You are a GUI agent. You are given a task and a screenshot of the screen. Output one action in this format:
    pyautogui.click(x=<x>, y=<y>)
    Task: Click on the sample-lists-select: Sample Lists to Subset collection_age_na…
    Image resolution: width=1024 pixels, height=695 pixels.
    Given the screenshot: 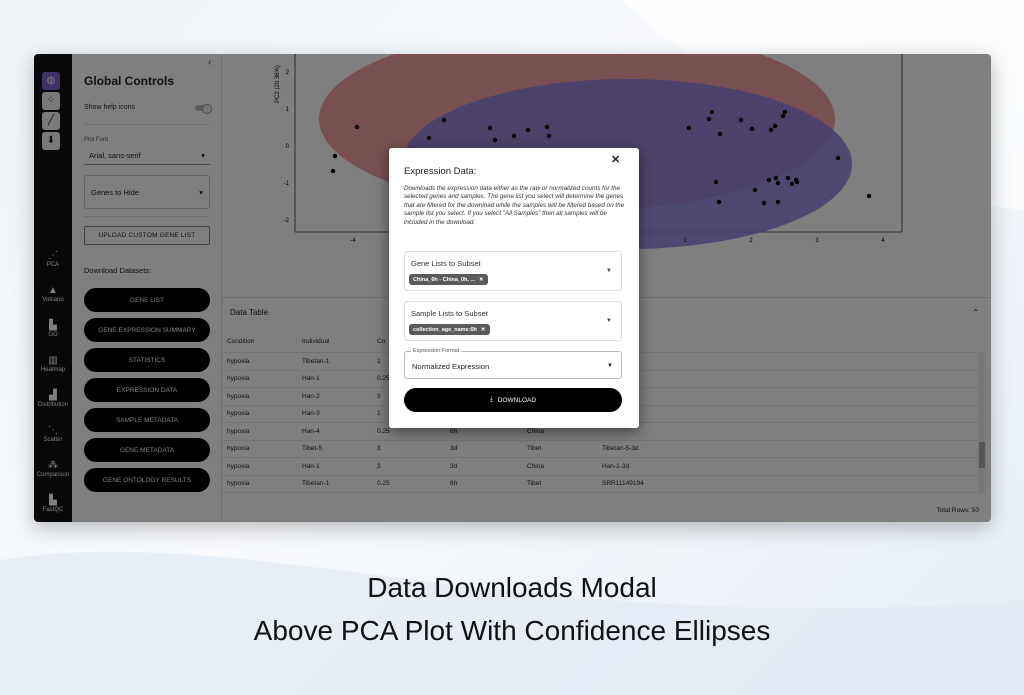 What is the action you would take?
    pyautogui.click(x=513, y=321)
    